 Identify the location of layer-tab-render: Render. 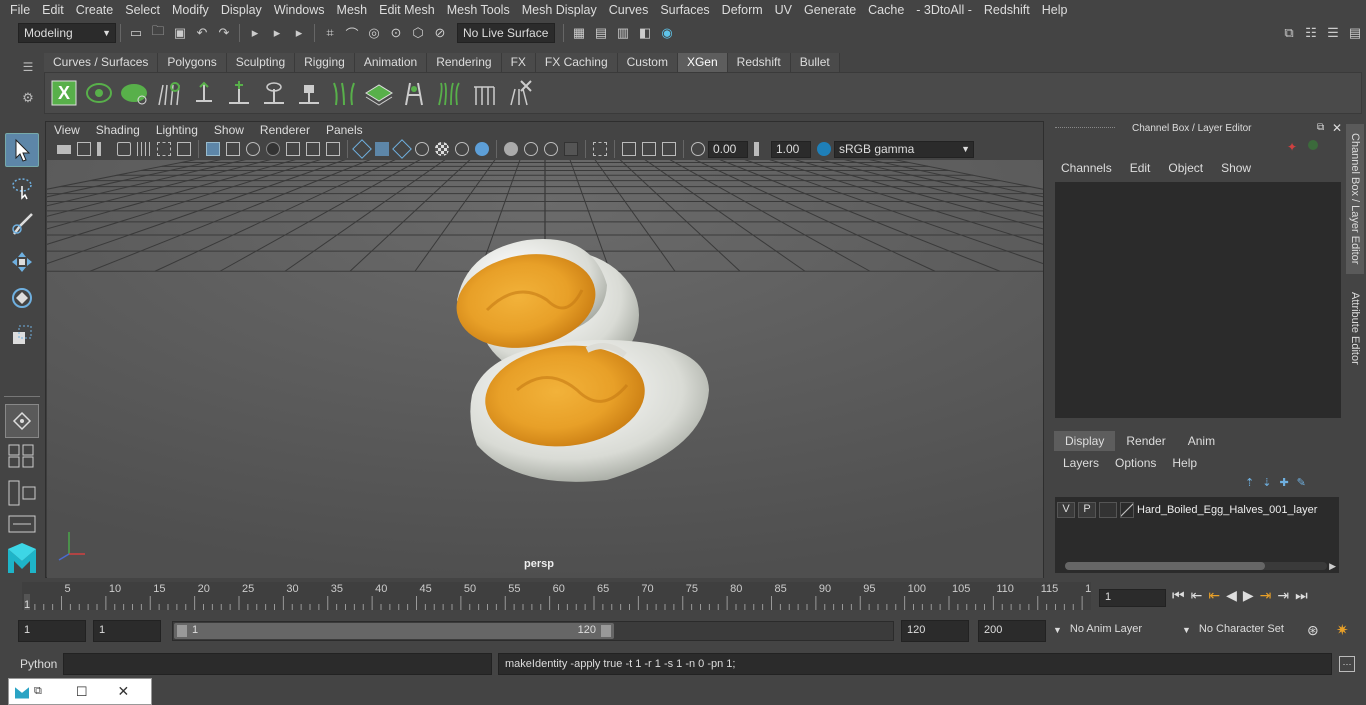
(1145, 441).